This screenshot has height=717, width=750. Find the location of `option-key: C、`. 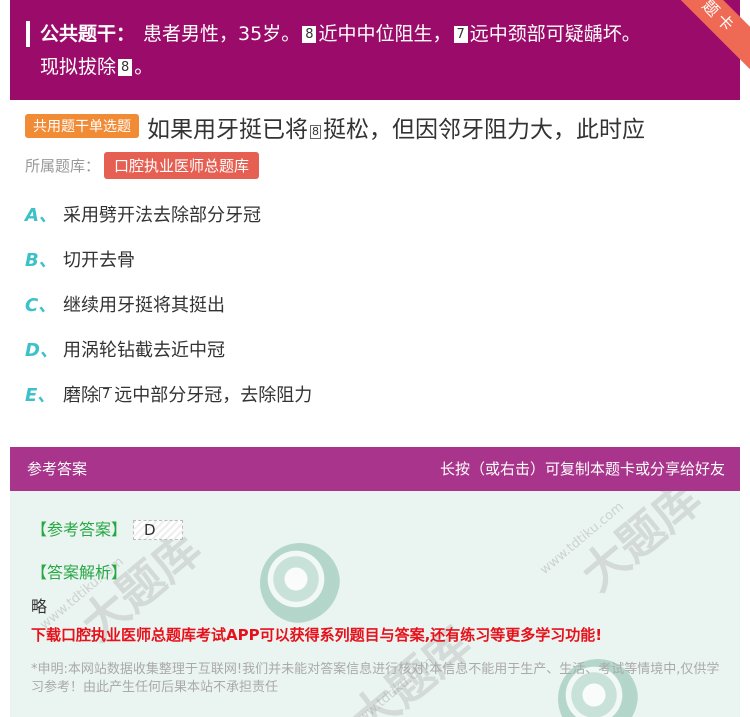

option-key: C、 is located at coordinates (41, 305).